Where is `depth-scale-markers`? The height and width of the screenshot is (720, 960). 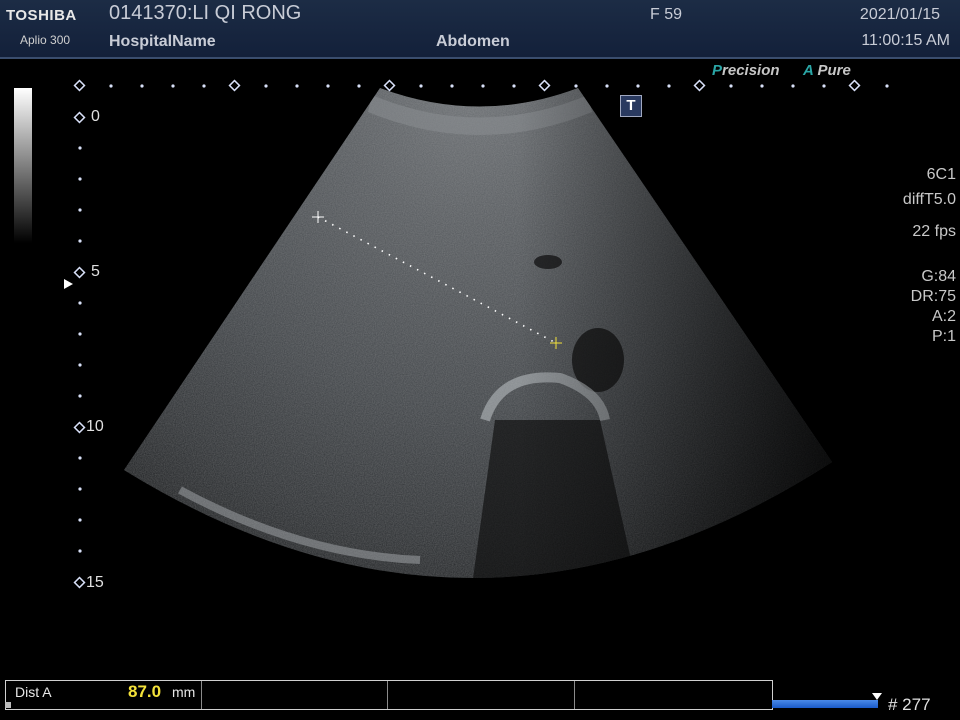
depth-scale-markers is located at coordinates (79, 350).